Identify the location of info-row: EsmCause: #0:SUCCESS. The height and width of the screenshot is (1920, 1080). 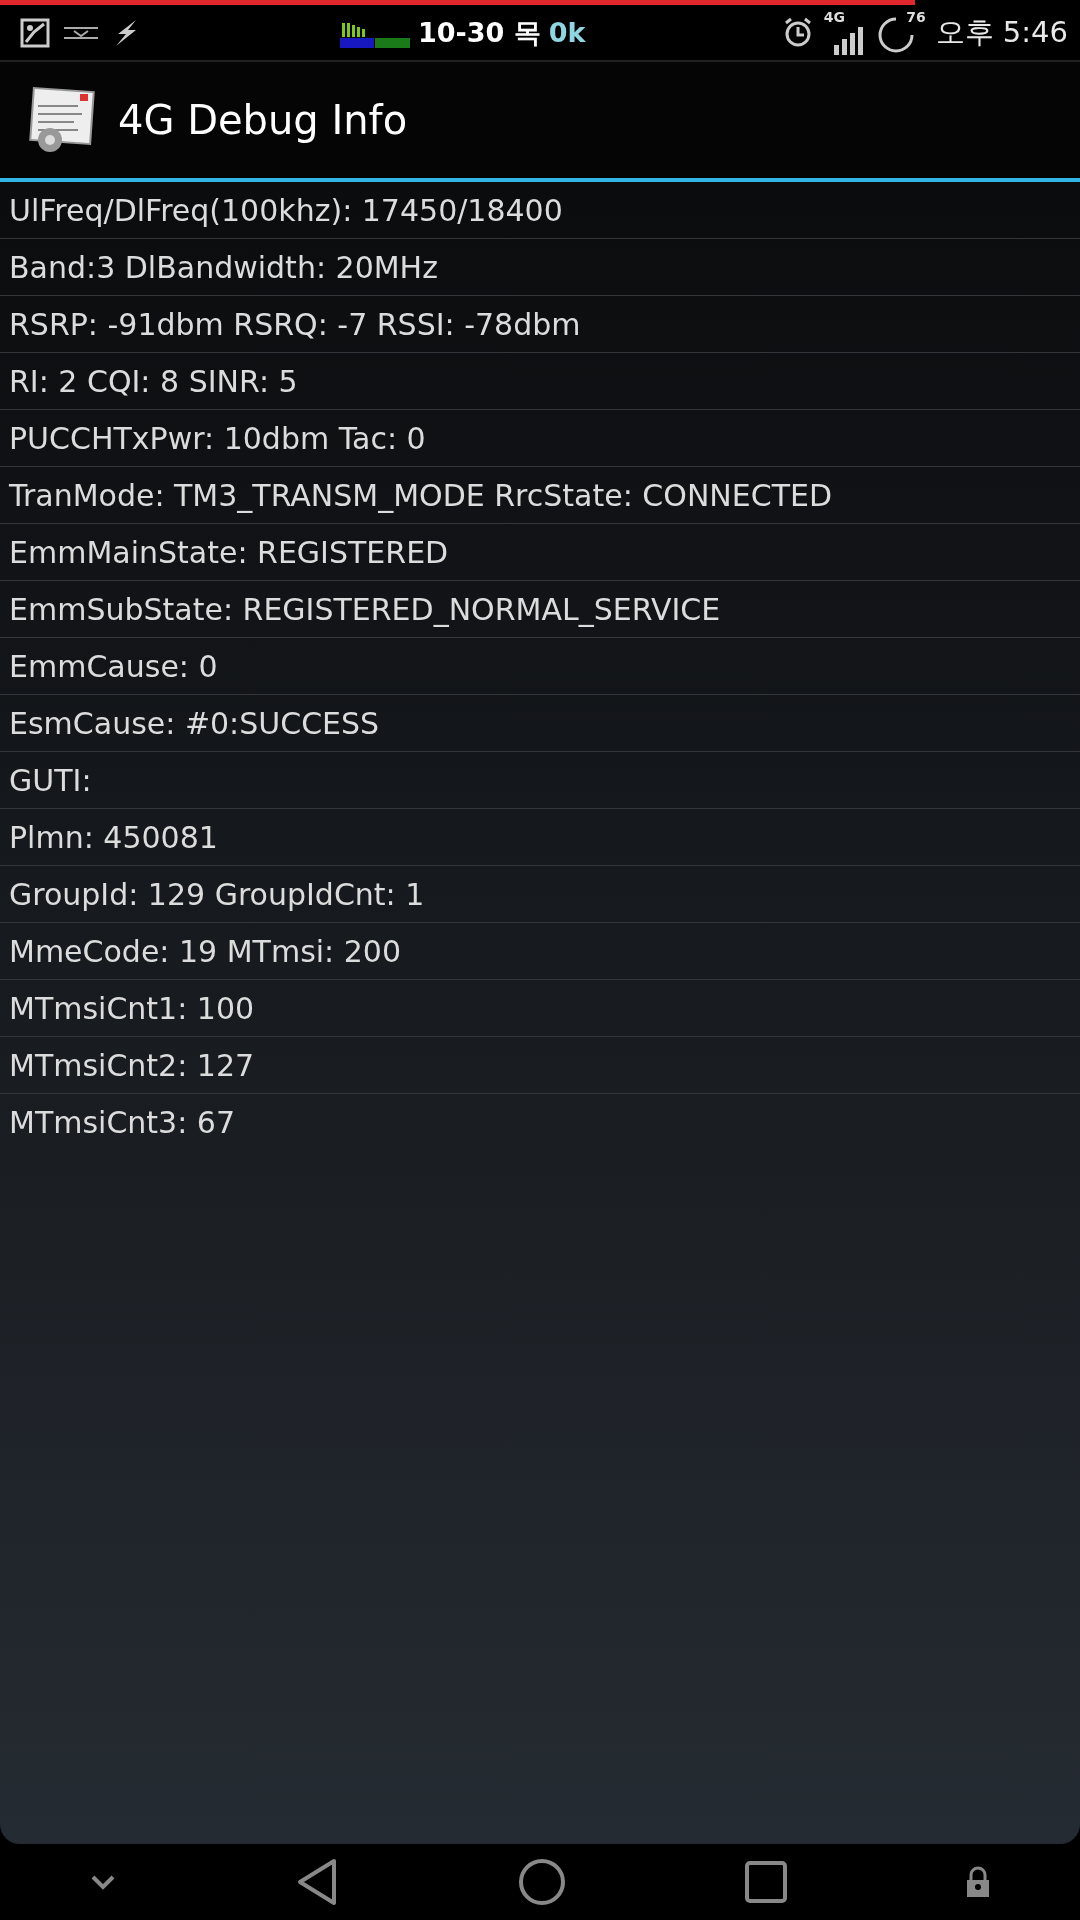
(540, 723).